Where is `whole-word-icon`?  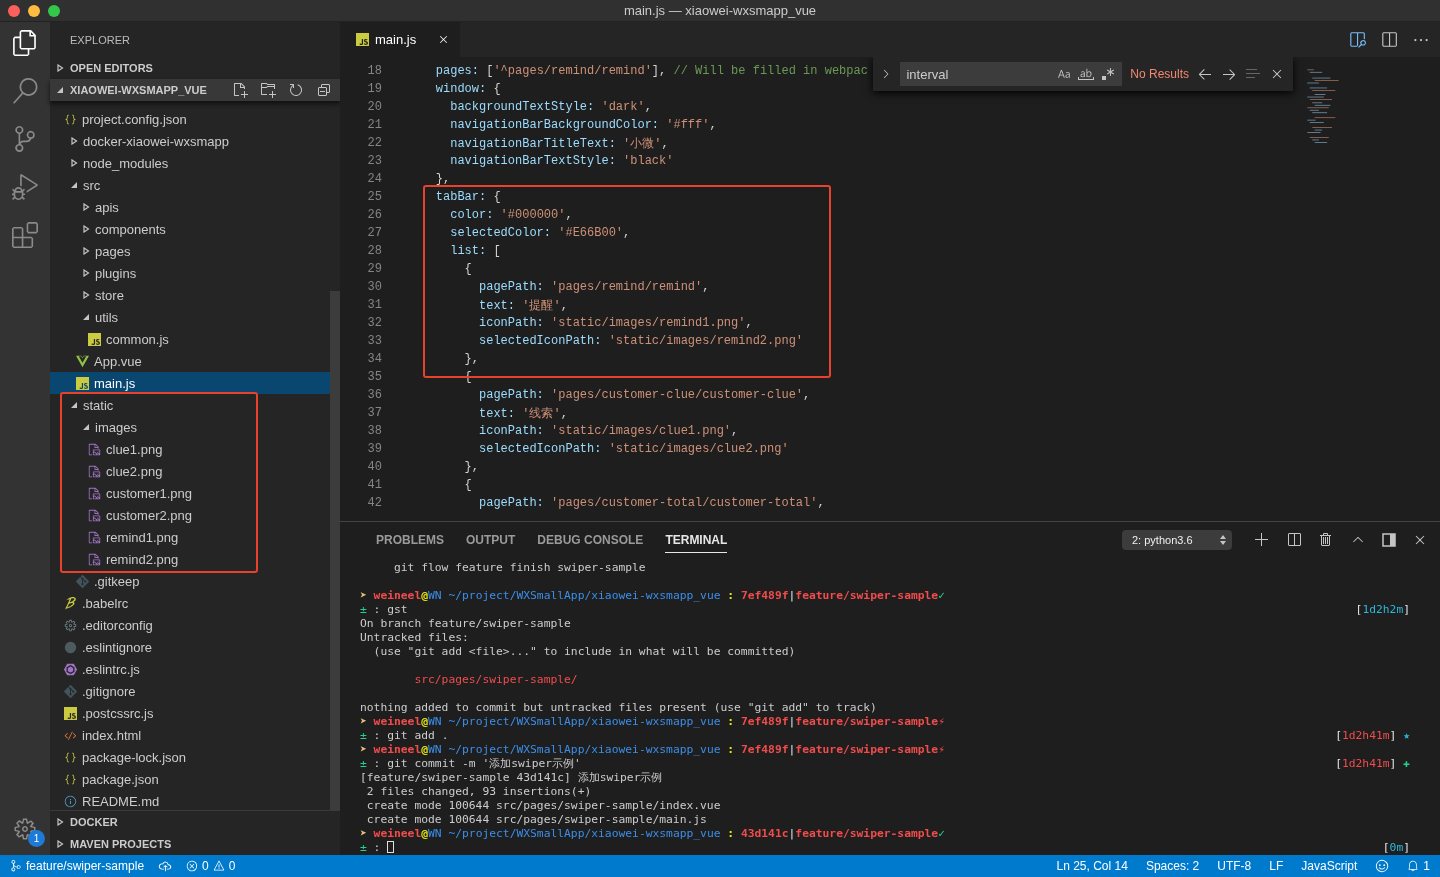
whole-word-icon is located at coordinates (1086, 74).